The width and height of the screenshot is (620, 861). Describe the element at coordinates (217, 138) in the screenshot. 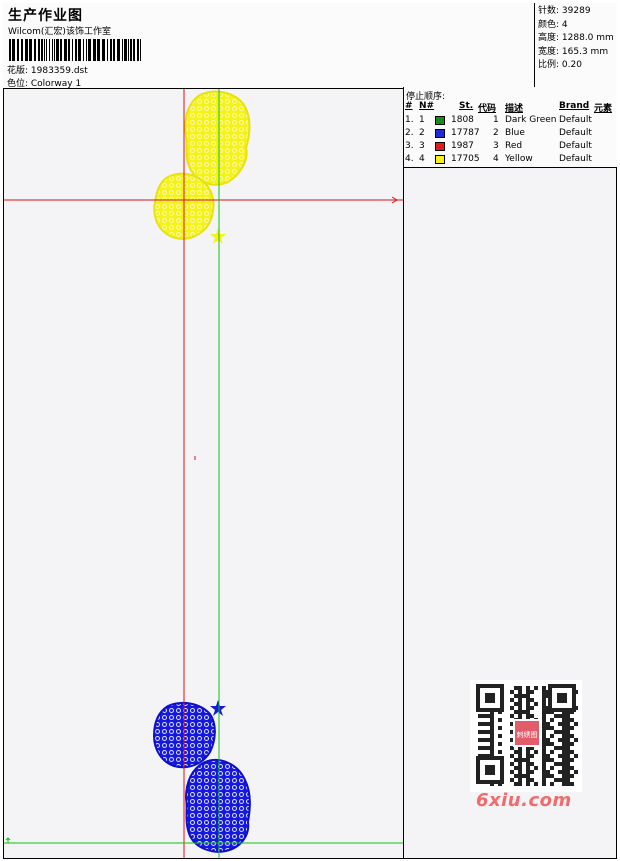

I see `yellow-motif-large` at that location.